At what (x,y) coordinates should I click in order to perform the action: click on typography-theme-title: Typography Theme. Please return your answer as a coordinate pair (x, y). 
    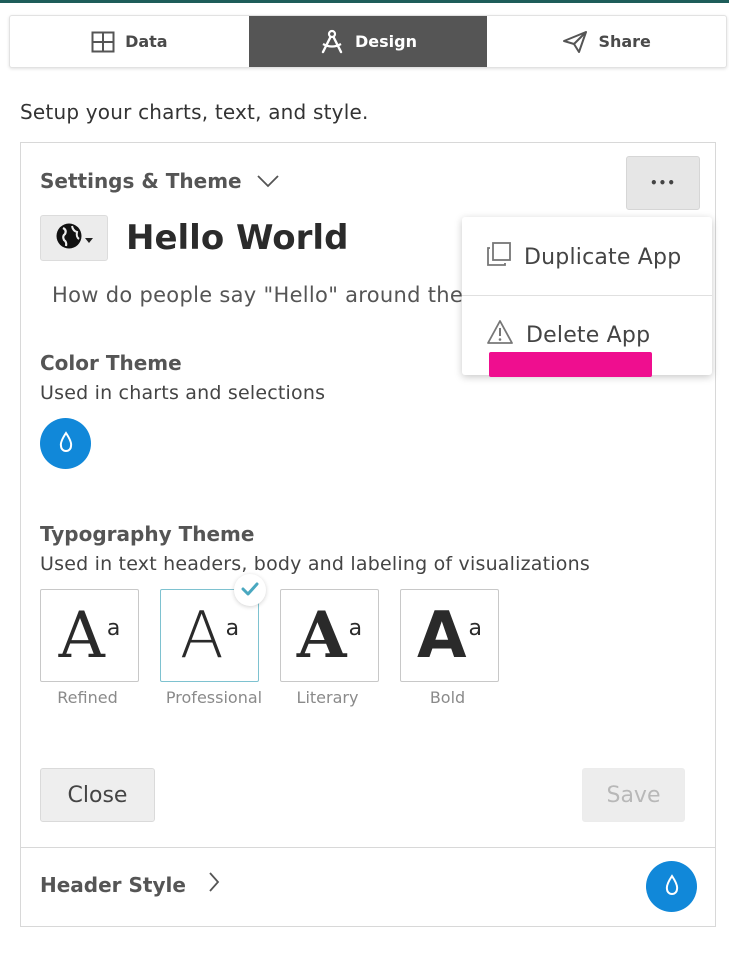
    Looking at the image, I should click on (147, 534).